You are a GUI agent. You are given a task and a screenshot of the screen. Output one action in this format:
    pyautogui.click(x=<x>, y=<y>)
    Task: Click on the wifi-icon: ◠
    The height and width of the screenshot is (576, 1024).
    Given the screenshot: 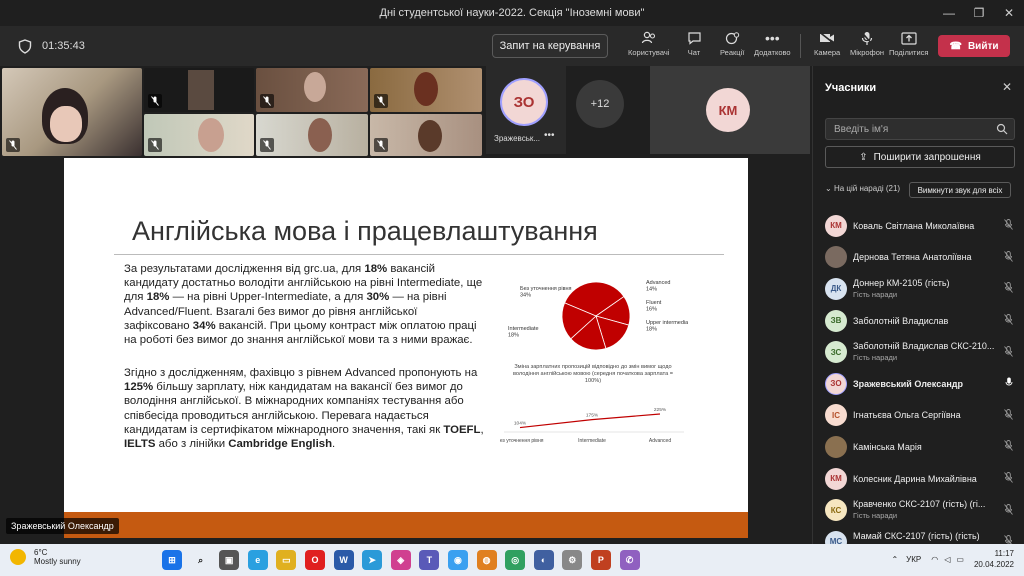 What is the action you would take?
    pyautogui.click(x=934, y=559)
    